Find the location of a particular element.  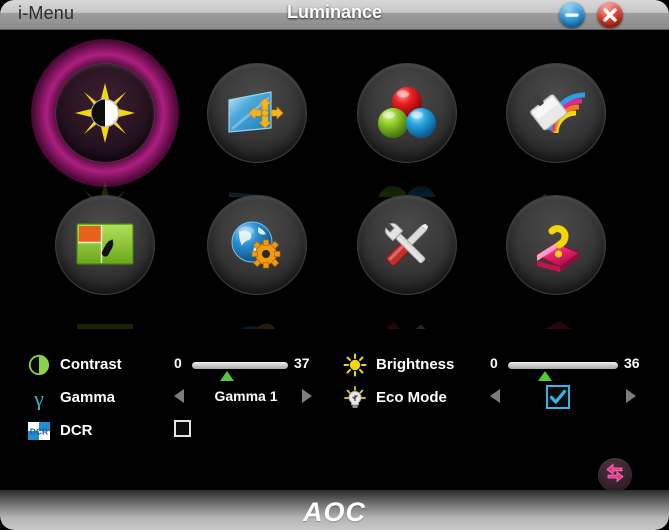

control-row-brightness: Brightness 0 36 is located at coordinates (492, 369).